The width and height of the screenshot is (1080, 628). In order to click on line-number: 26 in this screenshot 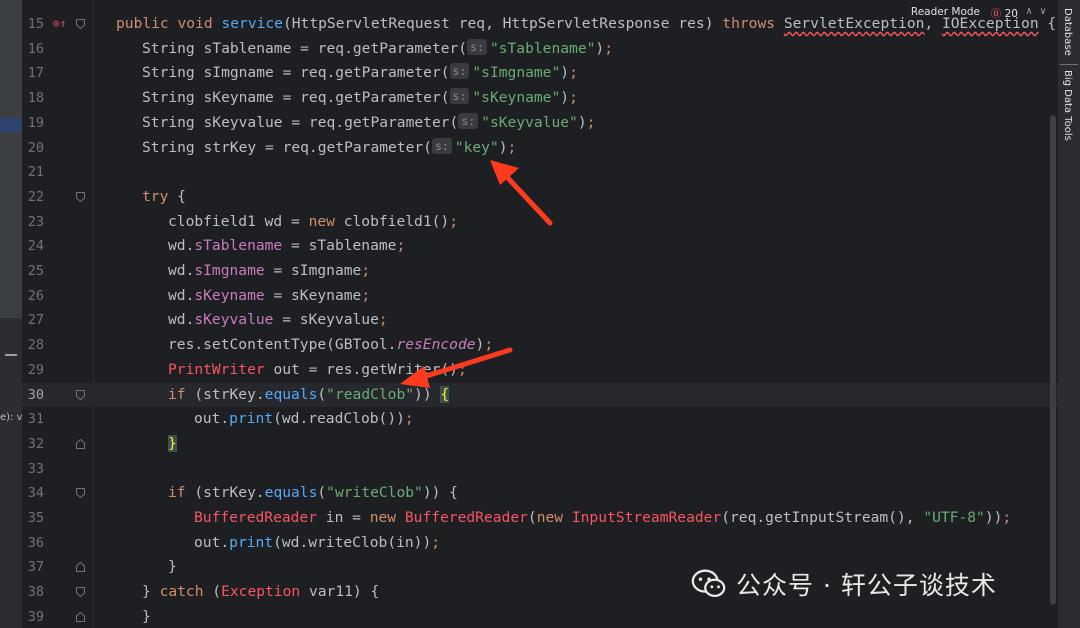, I will do `click(33, 296)`.